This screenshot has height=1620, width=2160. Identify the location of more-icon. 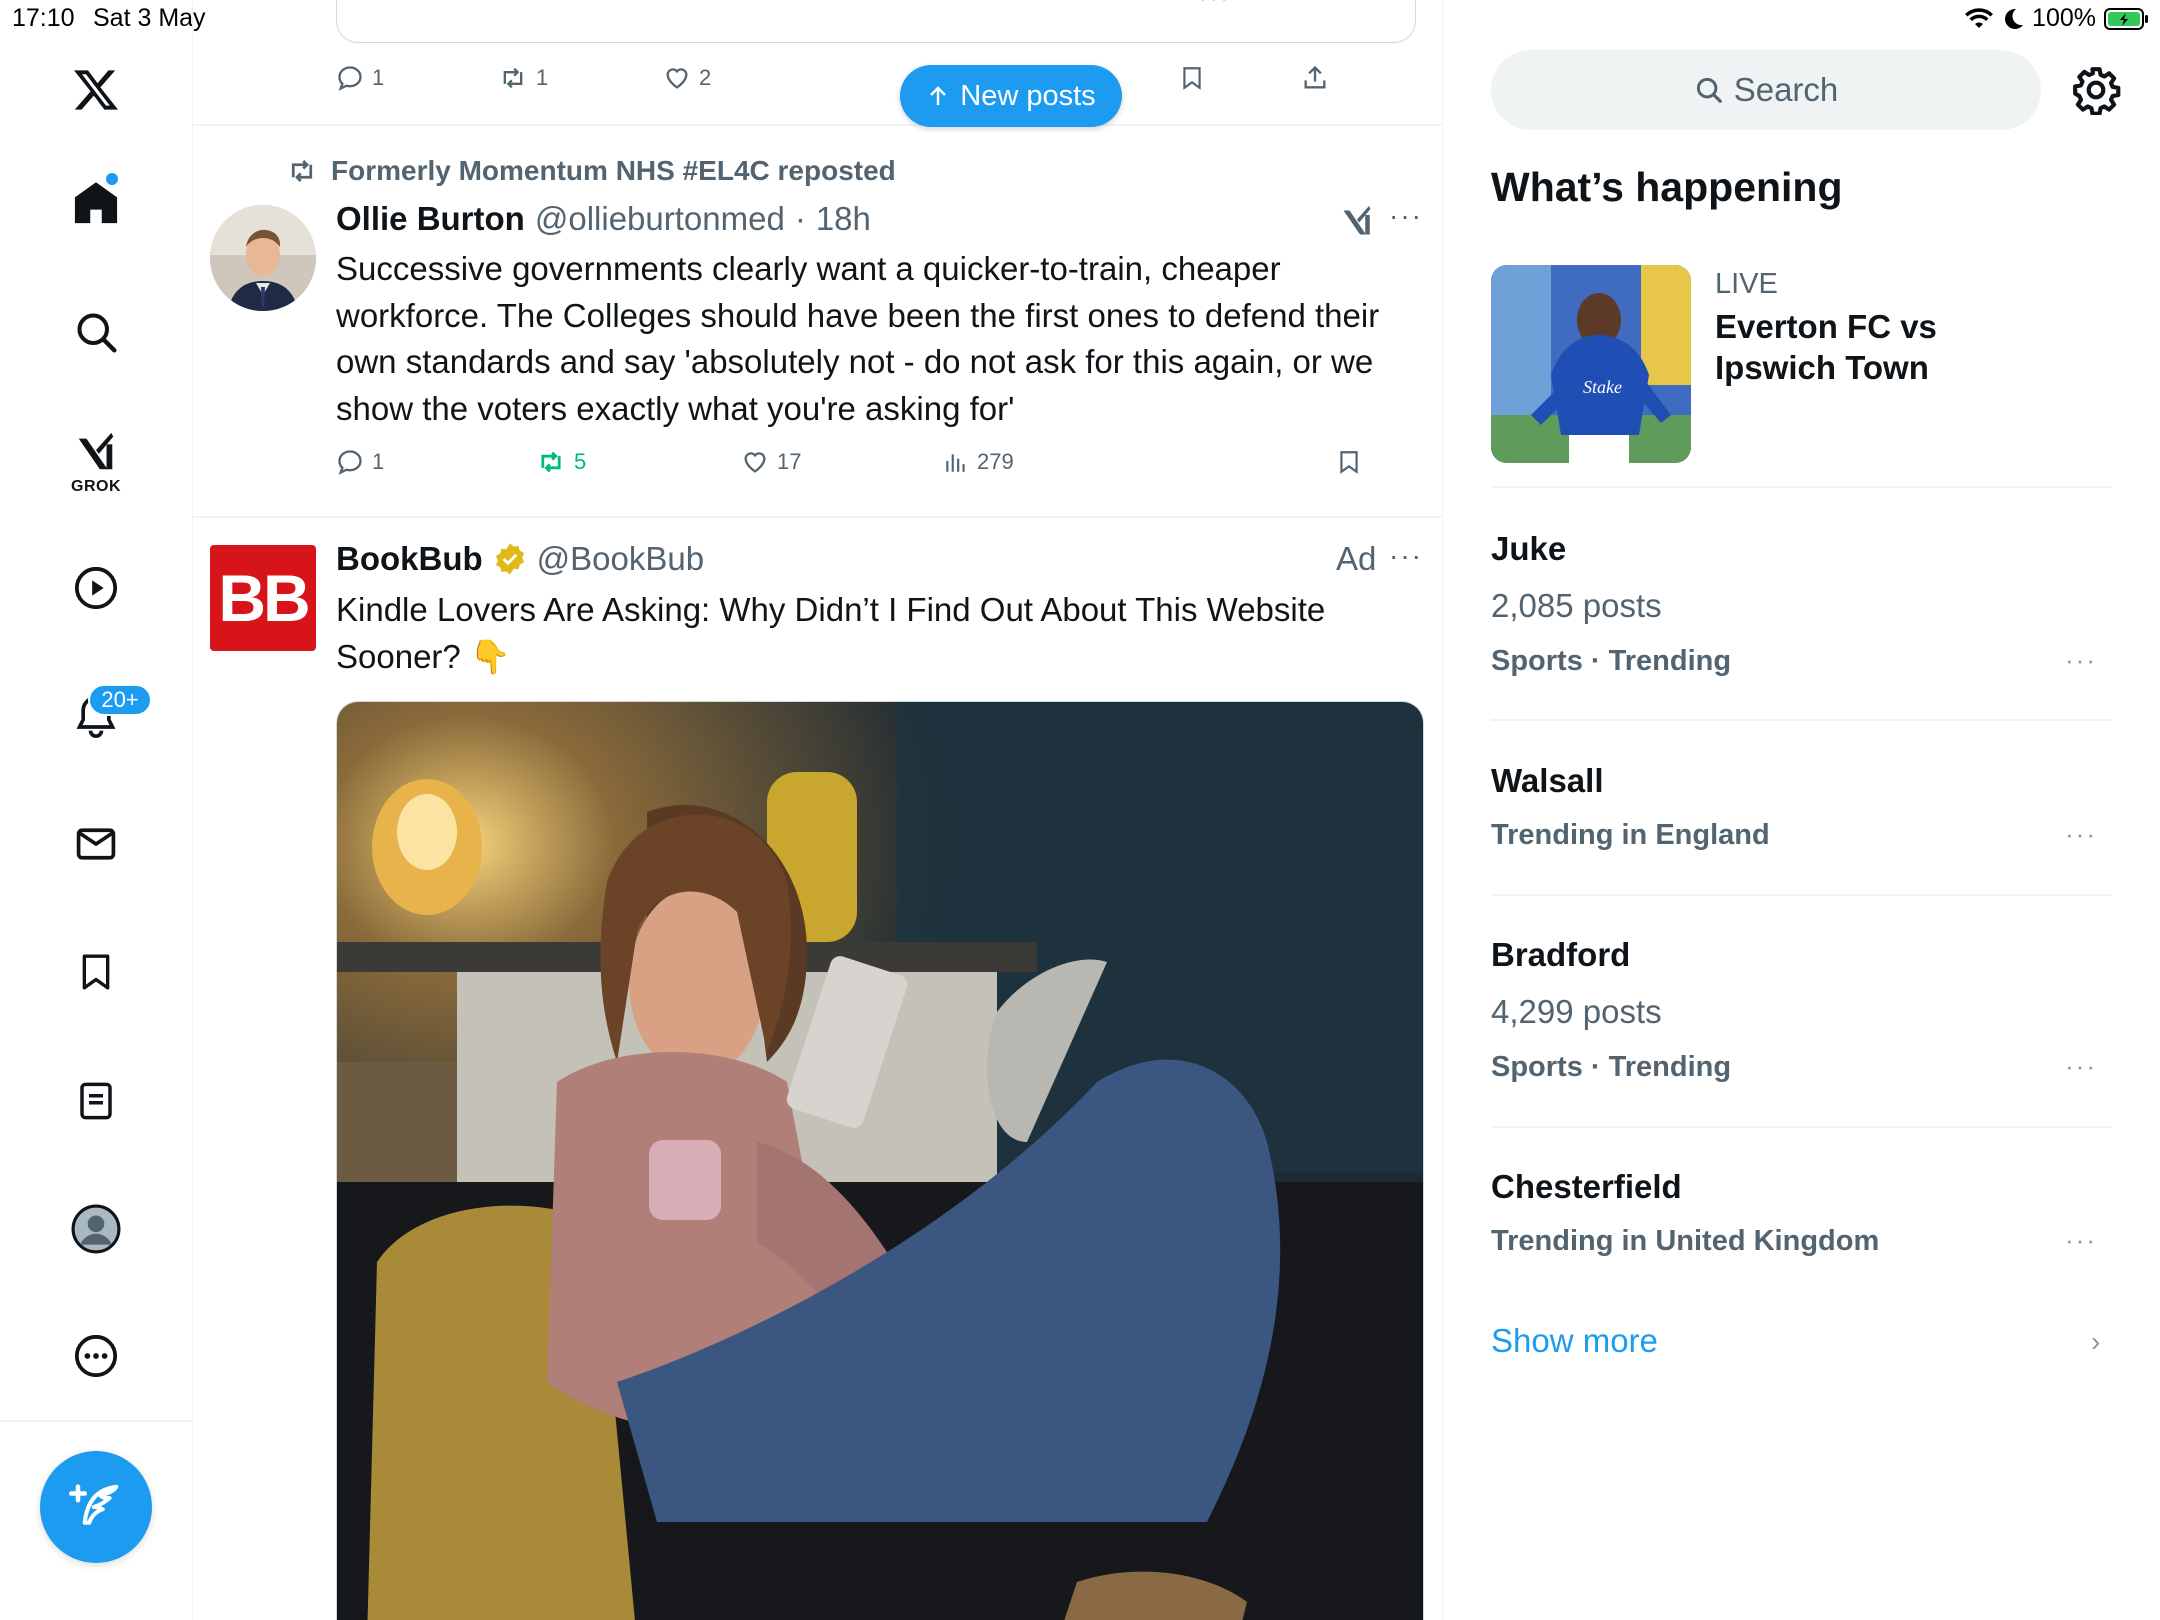
(96, 1356).